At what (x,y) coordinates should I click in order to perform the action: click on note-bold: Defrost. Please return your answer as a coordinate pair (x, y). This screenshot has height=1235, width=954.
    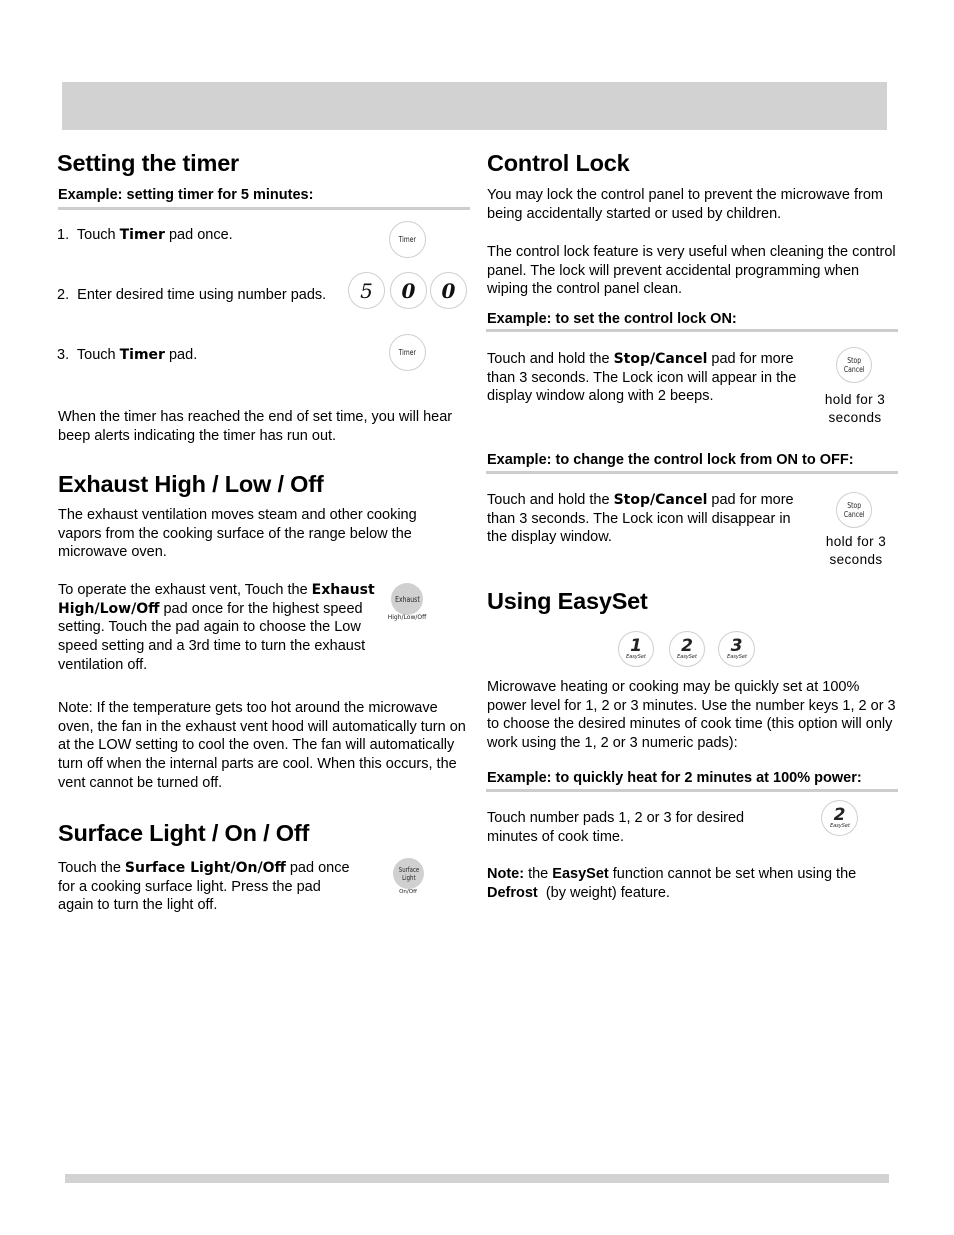
    Looking at the image, I should click on (512, 892).